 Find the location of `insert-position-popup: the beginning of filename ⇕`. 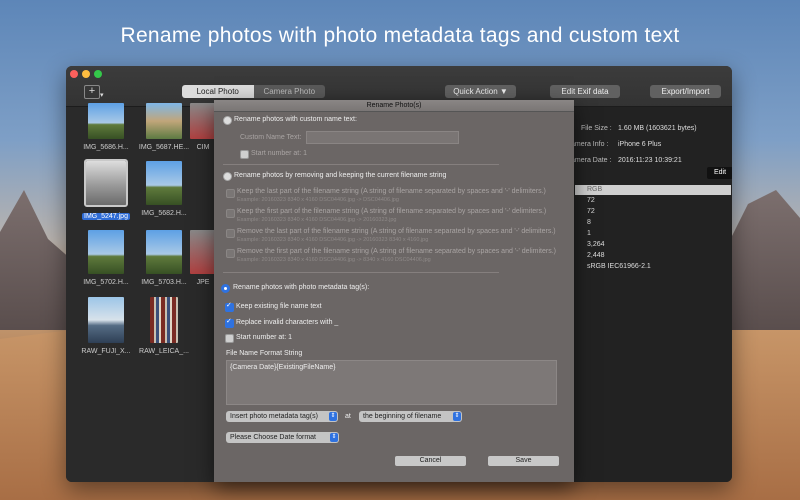

insert-position-popup: the beginning of filename ⇕ is located at coordinates (410, 416).